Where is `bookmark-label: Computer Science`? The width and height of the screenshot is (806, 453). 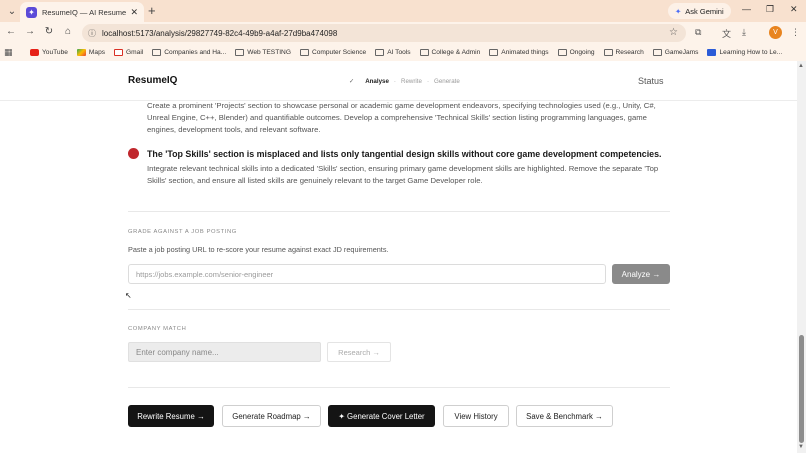
bookmark-label: Computer Science is located at coordinates (339, 52).